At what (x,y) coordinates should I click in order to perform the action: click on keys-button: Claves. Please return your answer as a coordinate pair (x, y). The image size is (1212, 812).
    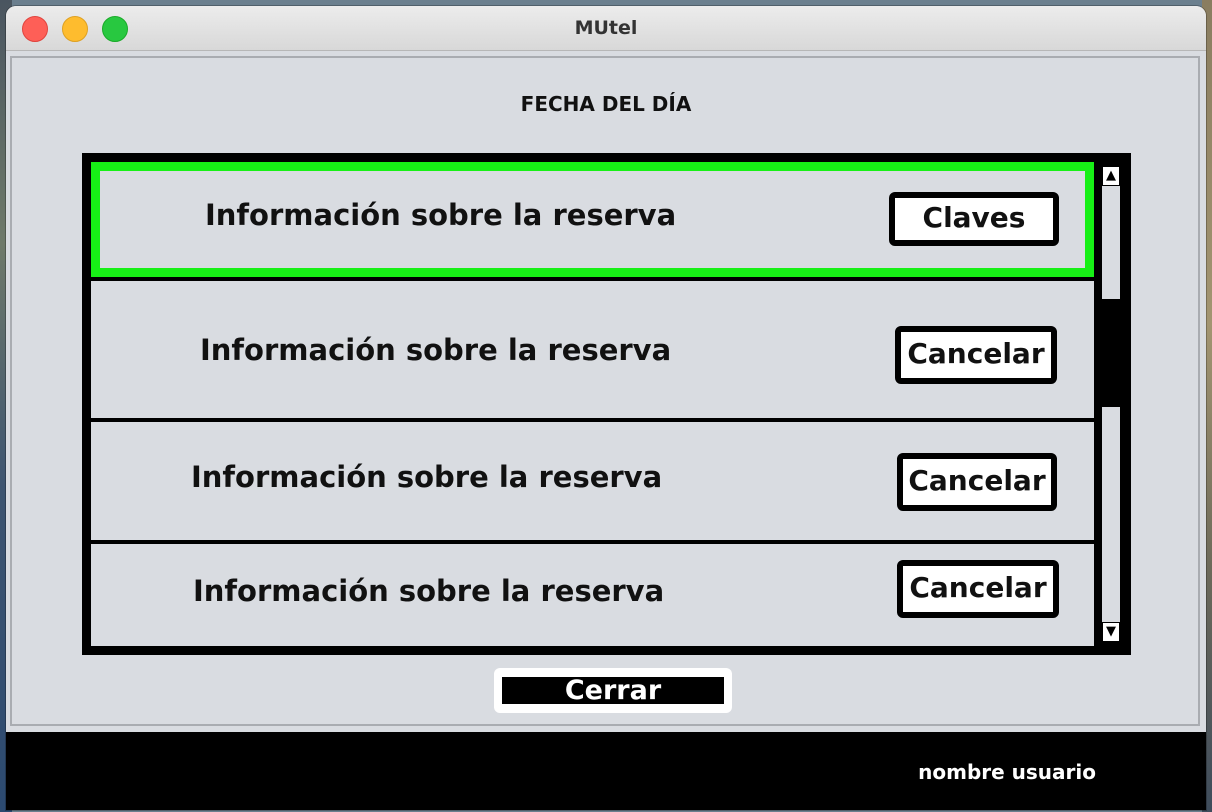
    Looking at the image, I should click on (974, 219).